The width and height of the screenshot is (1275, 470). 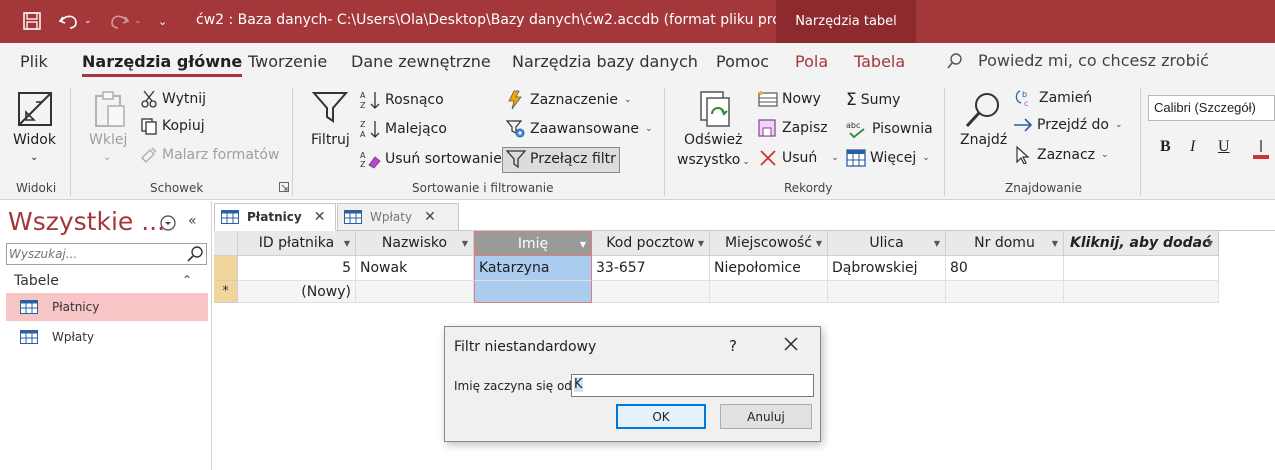 What do you see at coordinates (415, 243) in the screenshot?
I see `column-header: Nazwisko ▼` at bounding box center [415, 243].